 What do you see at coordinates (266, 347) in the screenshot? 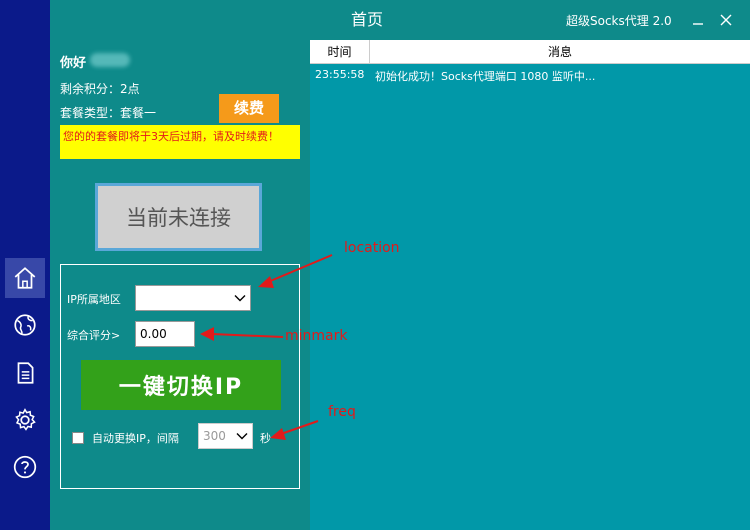
I see `annotation-arrows` at bounding box center [266, 347].